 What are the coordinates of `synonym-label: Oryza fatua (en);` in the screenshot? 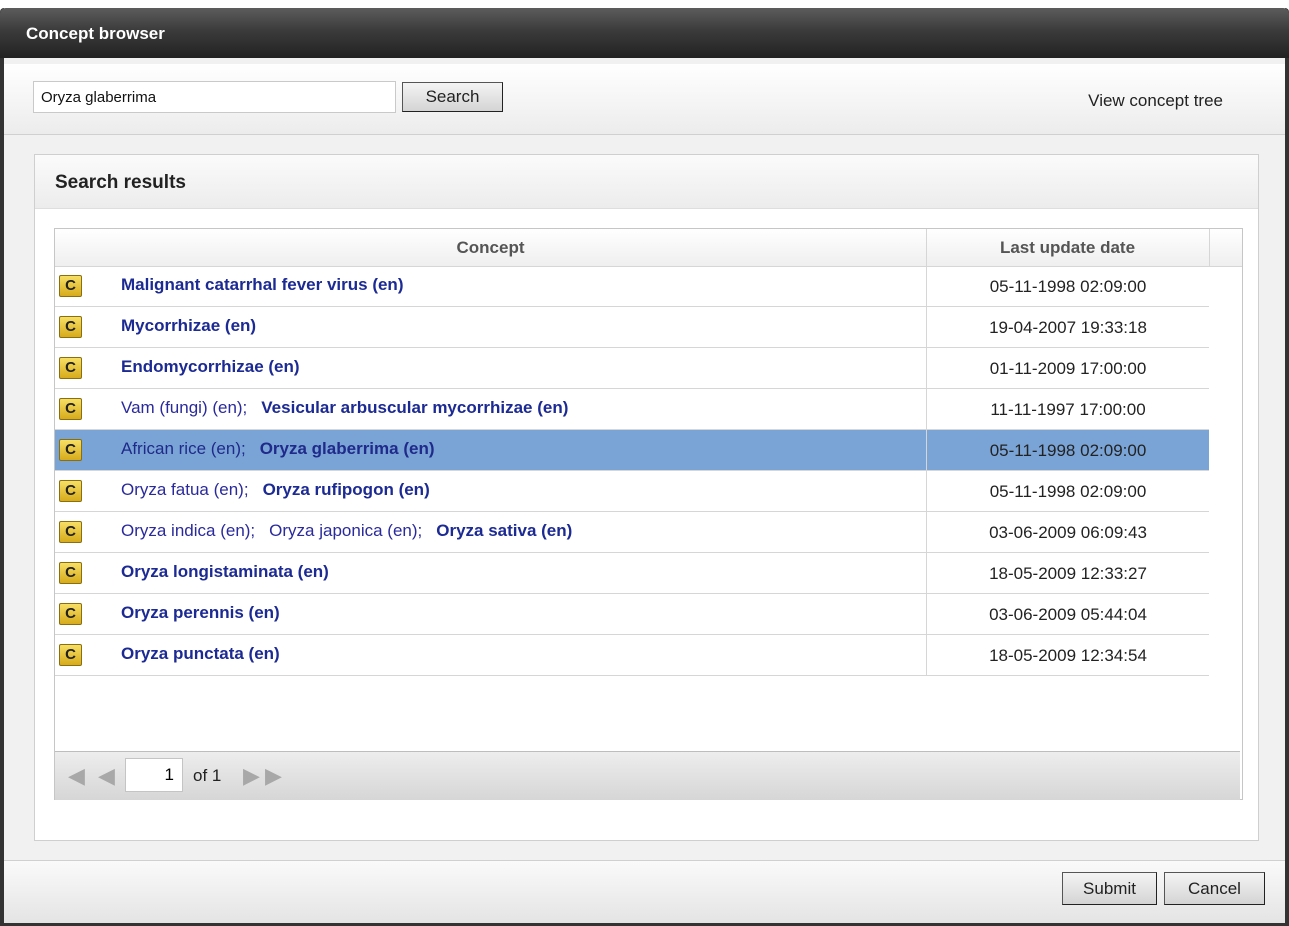 It's located at (185, 489).